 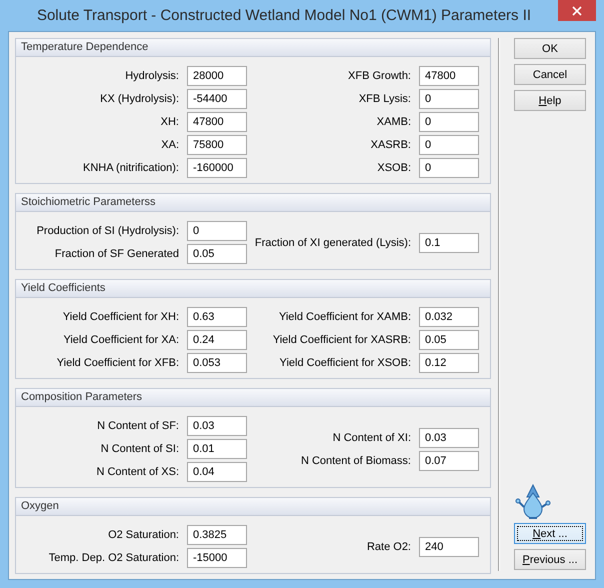 I want to click on input-field: -54400, so click(x=217, y=99).